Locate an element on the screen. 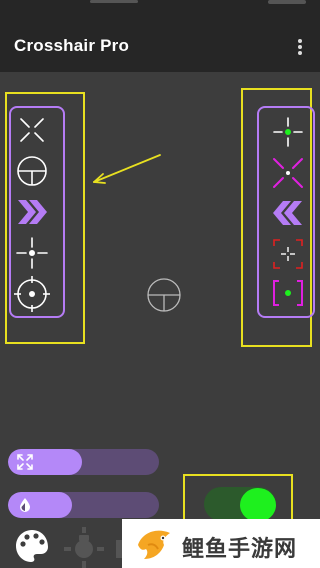 The height and width of the screenshot is (568, 320). fish-logo-icon is located at coordinates (154, 544).